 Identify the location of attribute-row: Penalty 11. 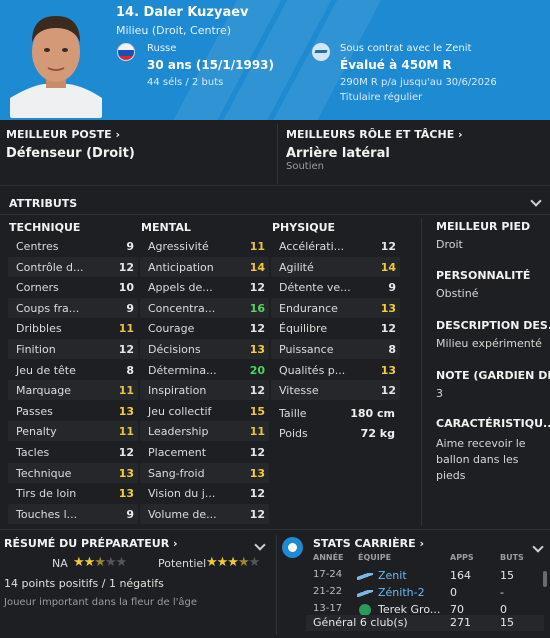
(73, 431).